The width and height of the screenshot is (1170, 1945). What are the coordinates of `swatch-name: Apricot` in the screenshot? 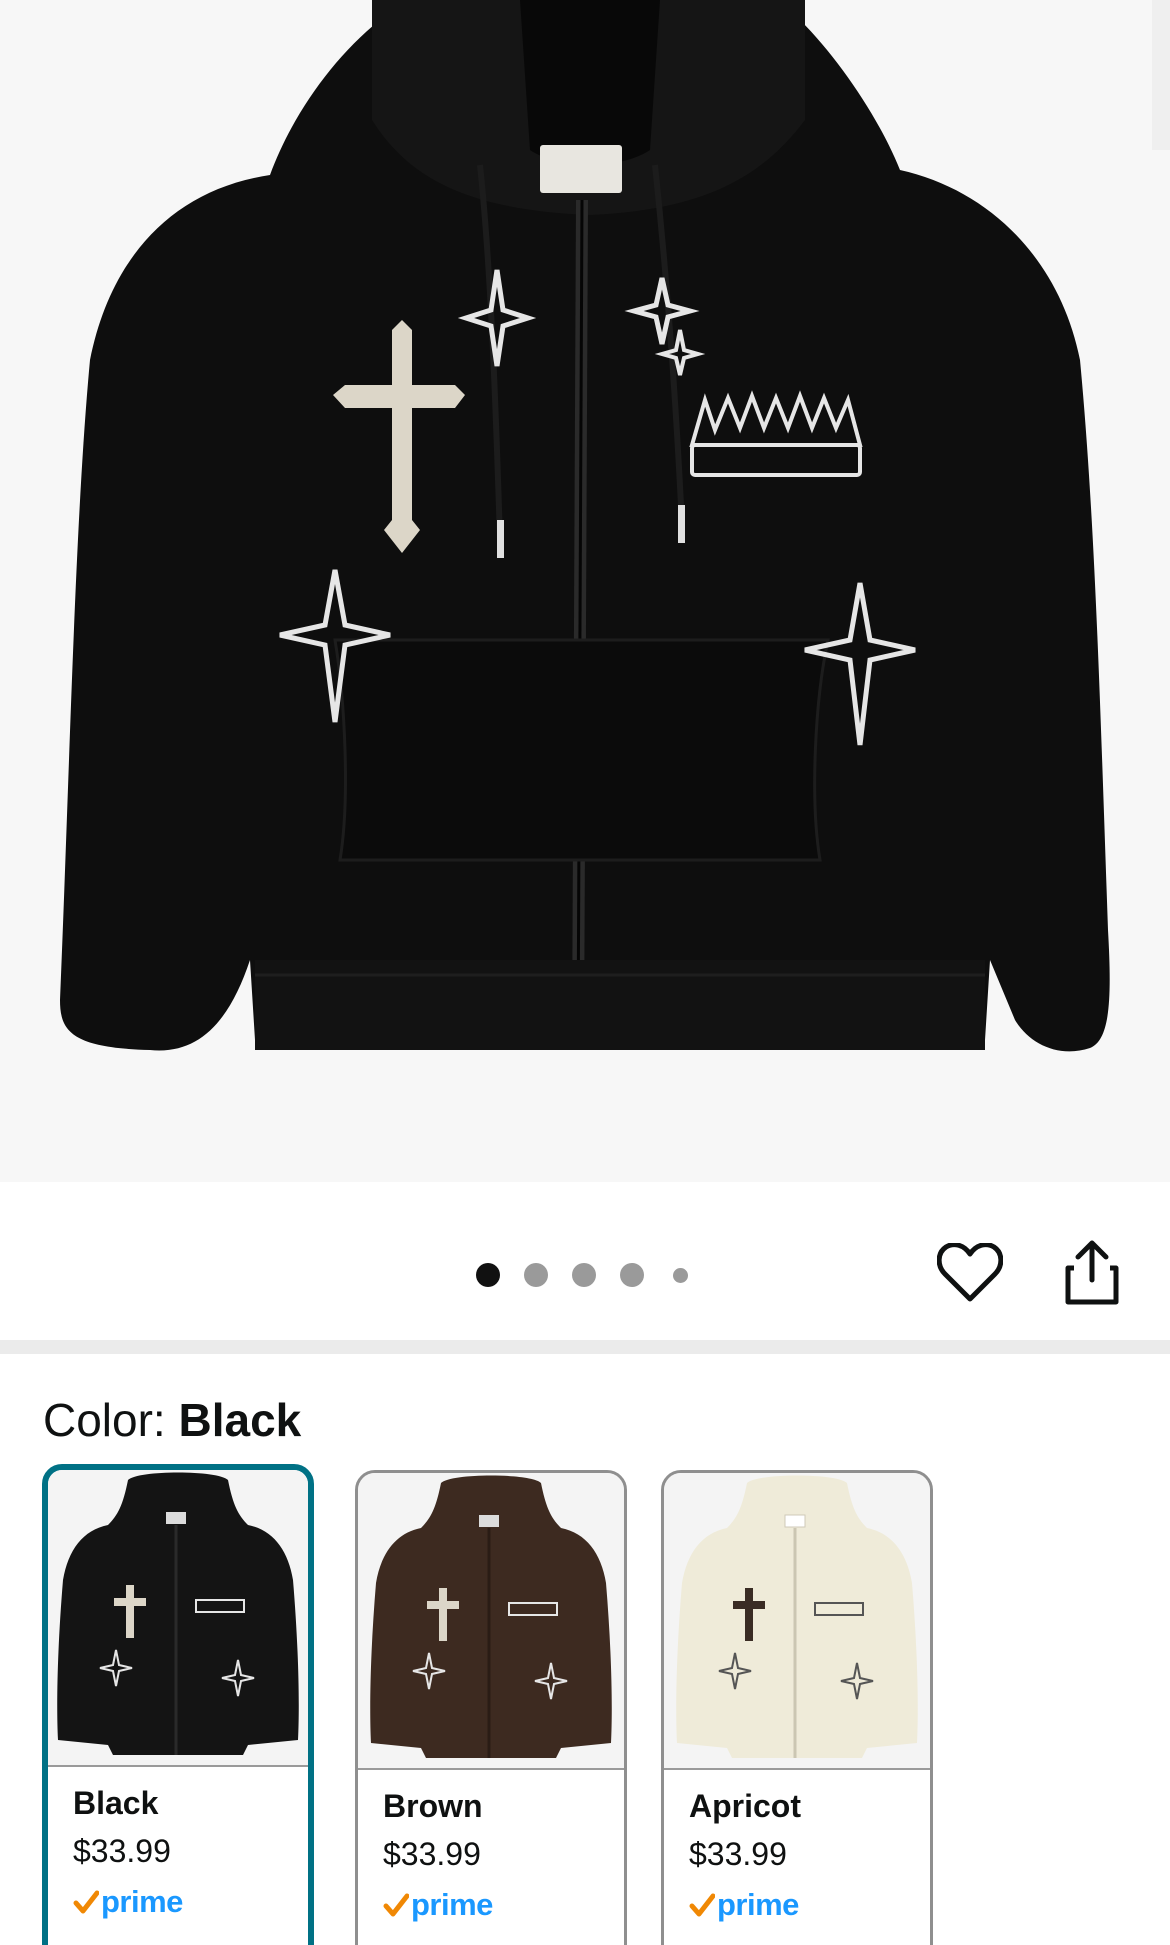 It's located at (745, 1806).